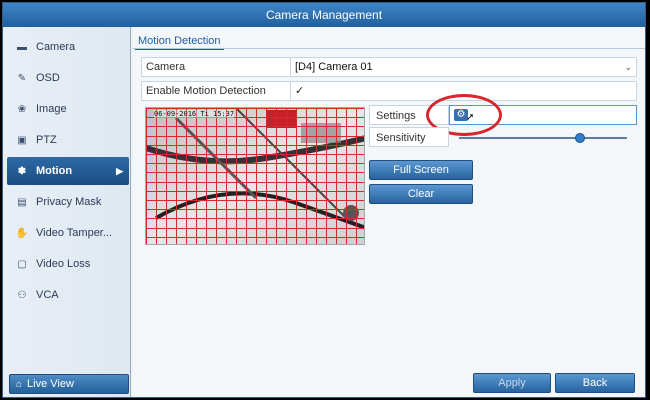  What do you see at coordinates (56, 47) in the screenshot?
I see `sidebar-item-label: Camera` at bounding box center [56, 47].